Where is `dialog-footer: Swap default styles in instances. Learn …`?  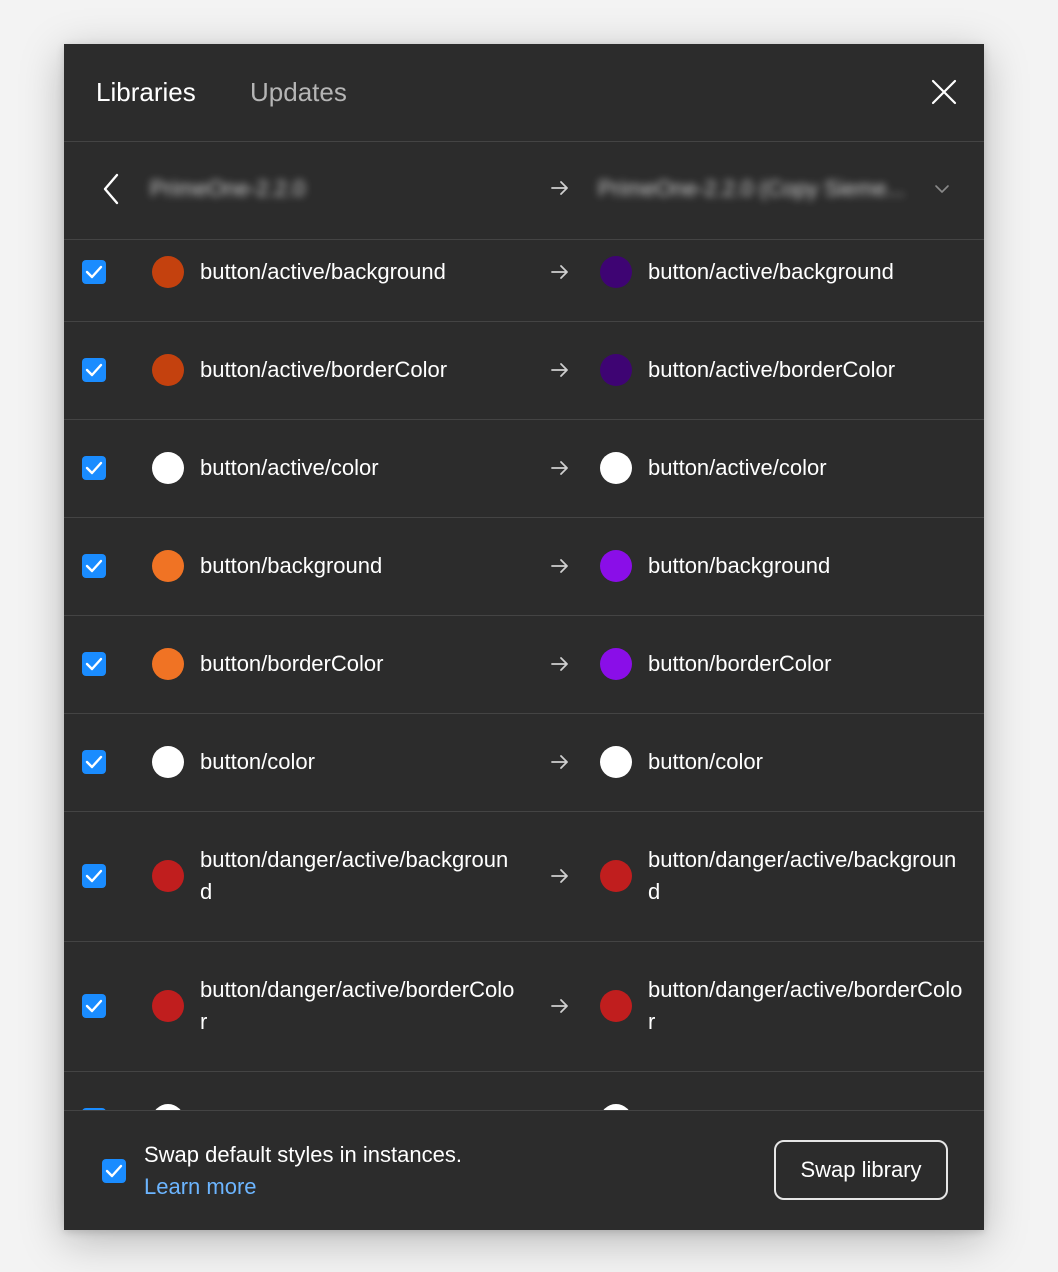 dialog-footer: Swap default styles in instances. Learn … is located at coordinates (524, 1170).